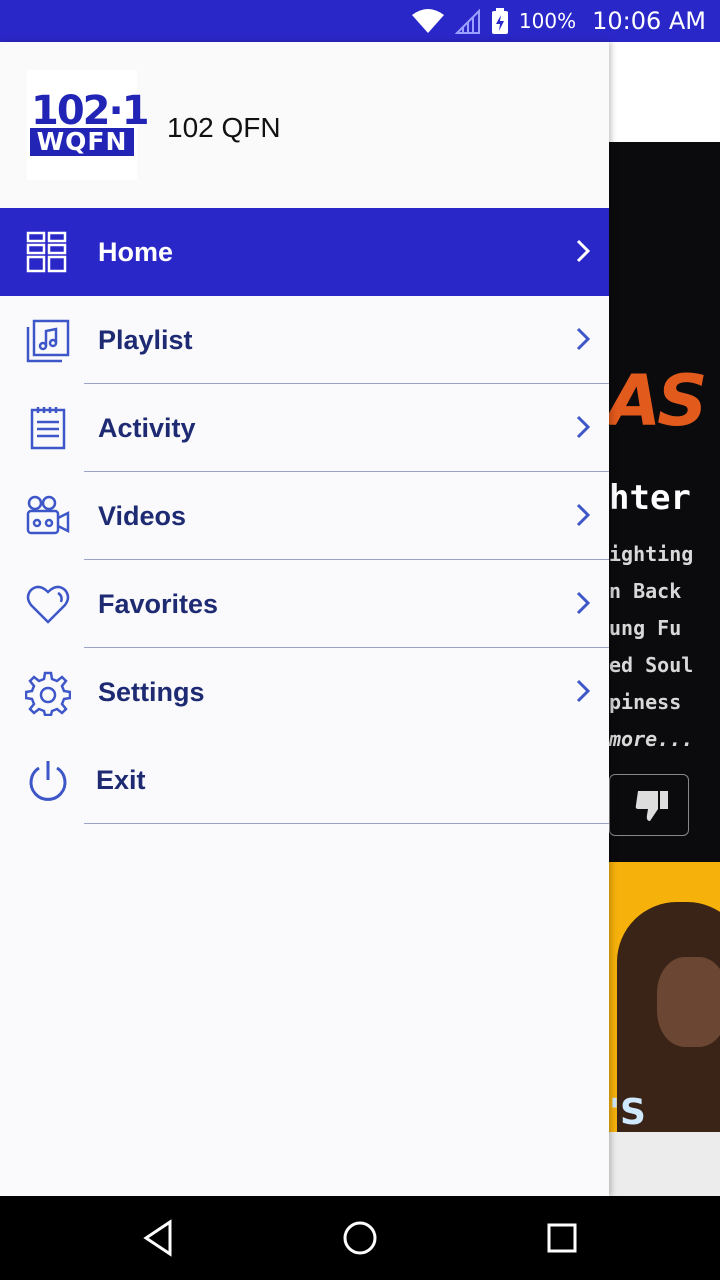 This screenshot has height=1280, width=720. What do you see at coordinates (48, 604) in the screenshot?
I see `heart-icon` at bounding box center [48, 604].